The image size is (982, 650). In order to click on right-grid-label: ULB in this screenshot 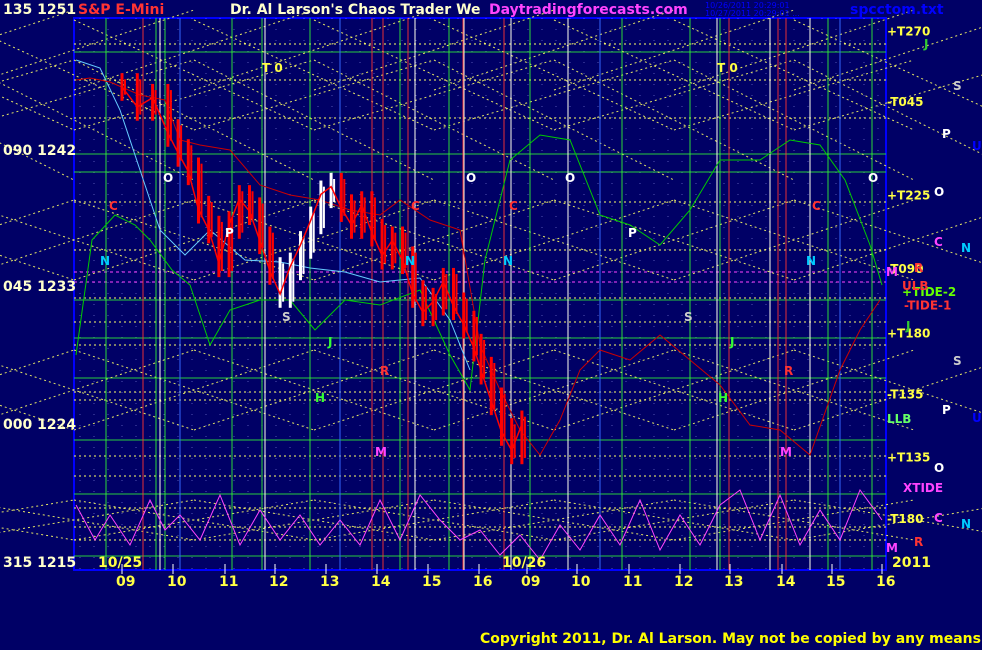, I will do `click(915, 286)`.